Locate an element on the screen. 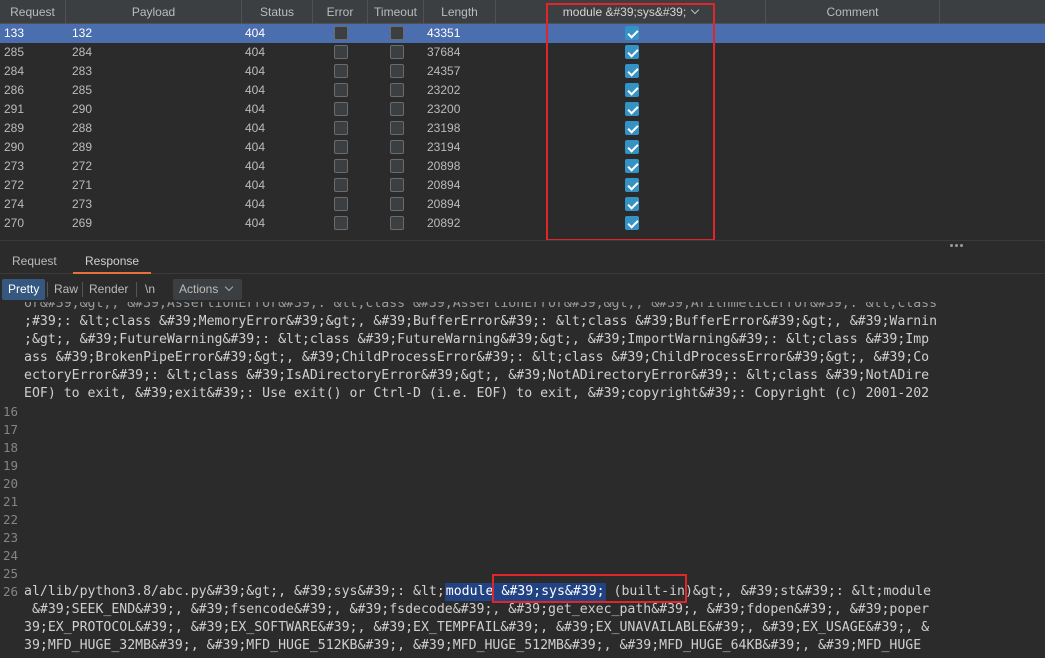 This screenshot has height=658, width=1045. table-row: 273 272 404 20898 is located at coordinates (522, 166).